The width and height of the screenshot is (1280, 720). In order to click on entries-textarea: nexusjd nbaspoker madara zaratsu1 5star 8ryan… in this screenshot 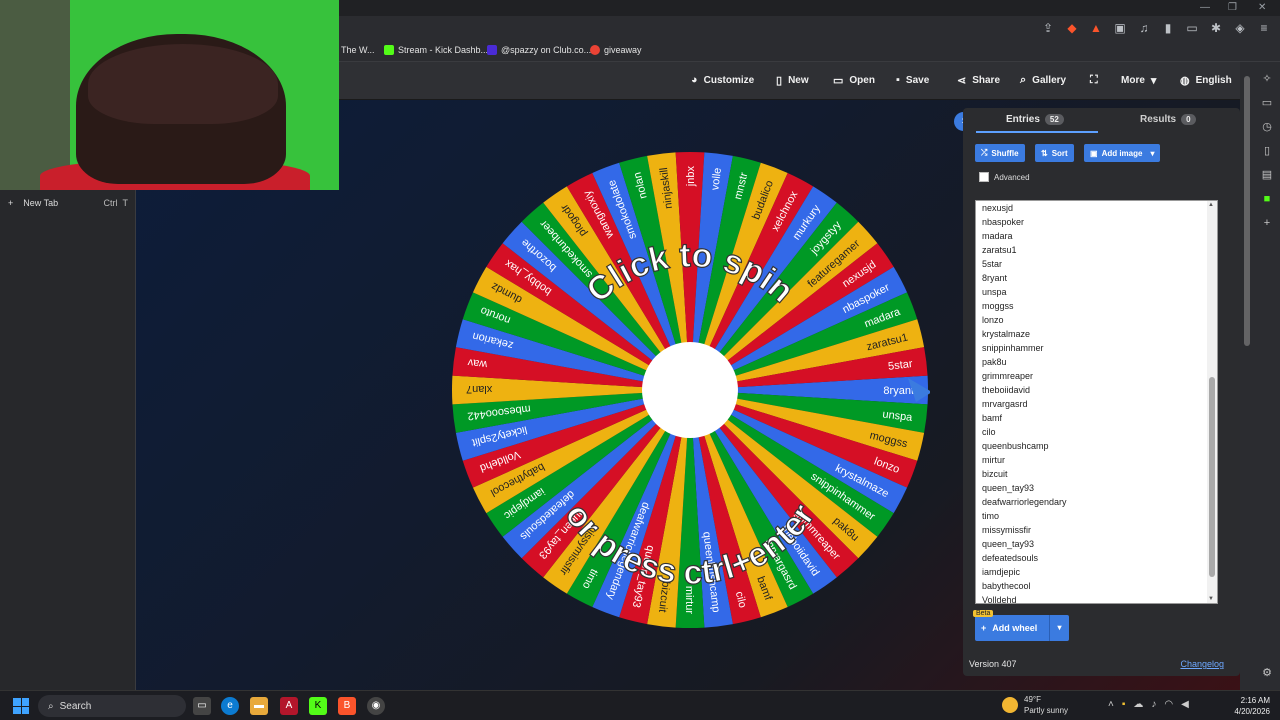, I will do `click(1096, 402)`.